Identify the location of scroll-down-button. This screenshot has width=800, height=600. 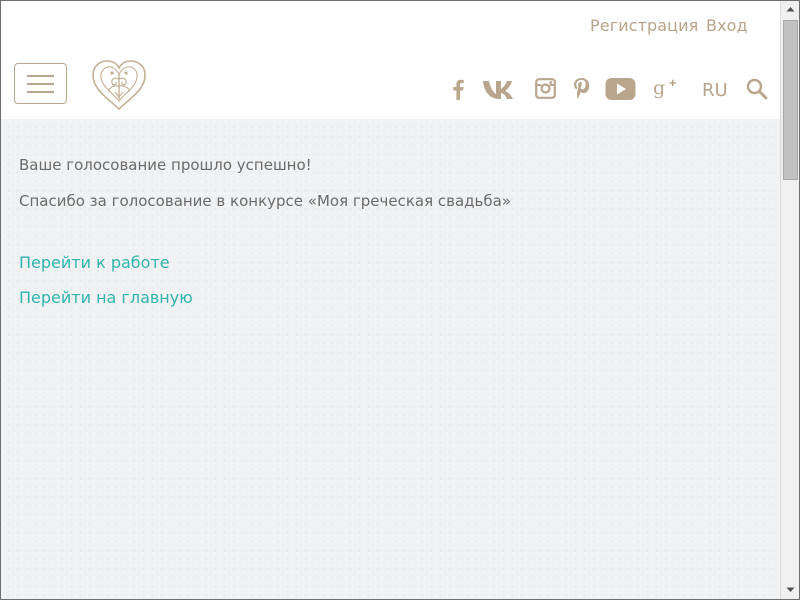
(790, 590).